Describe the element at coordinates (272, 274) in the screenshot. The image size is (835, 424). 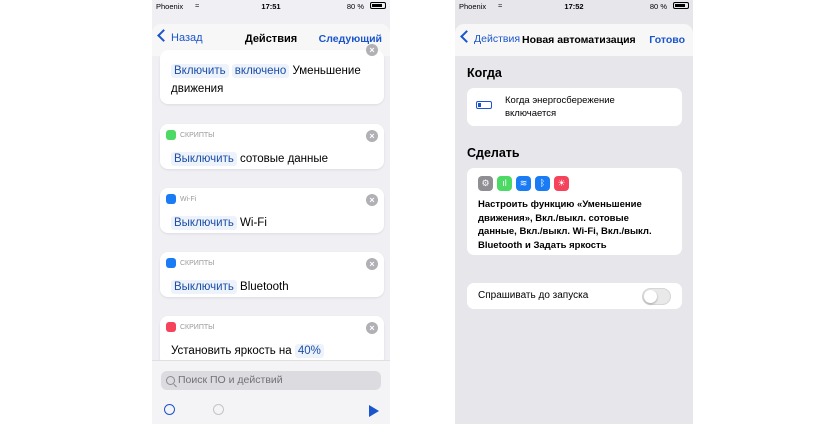
I see `action-card: СКРИПТЫ × Выключить Bluetooth` at that location.